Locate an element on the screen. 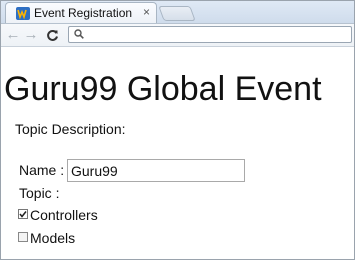 This screenshot has height=260, width=355. url-input is located at coordinates (217, 34).